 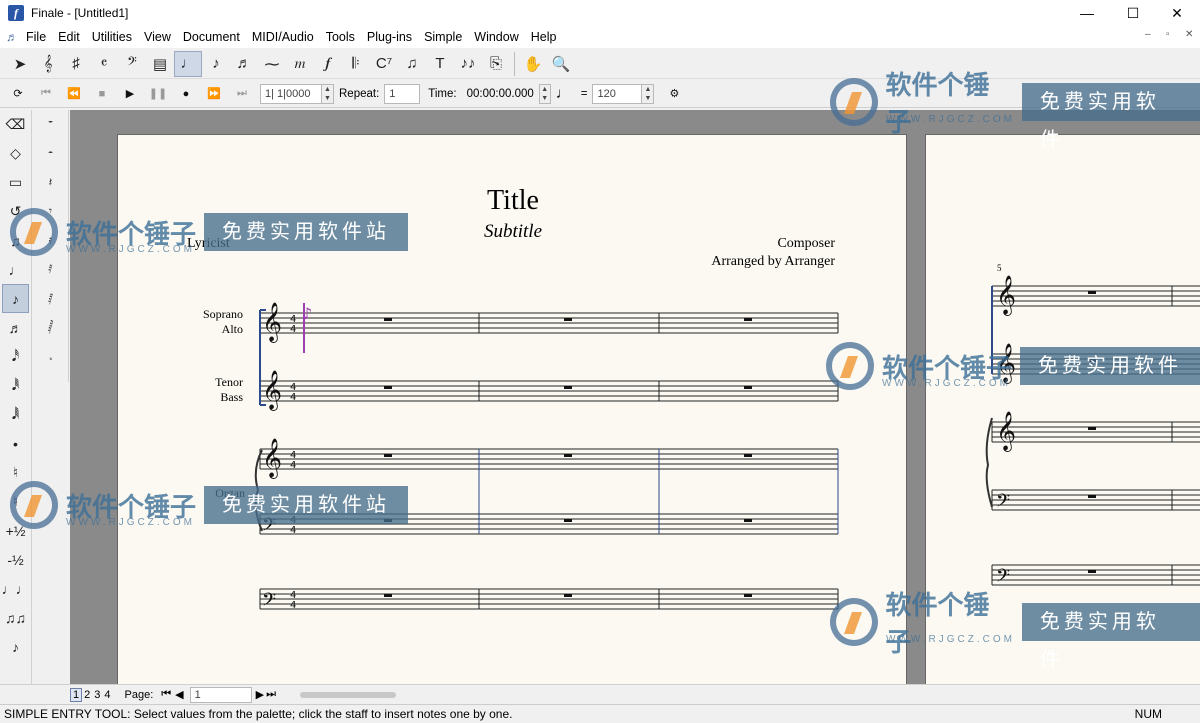 What do you see at coordinates (1189, 34) in the screenshot?
I see `mdi-close-button: ✕` at bounding box center [1189, 34].